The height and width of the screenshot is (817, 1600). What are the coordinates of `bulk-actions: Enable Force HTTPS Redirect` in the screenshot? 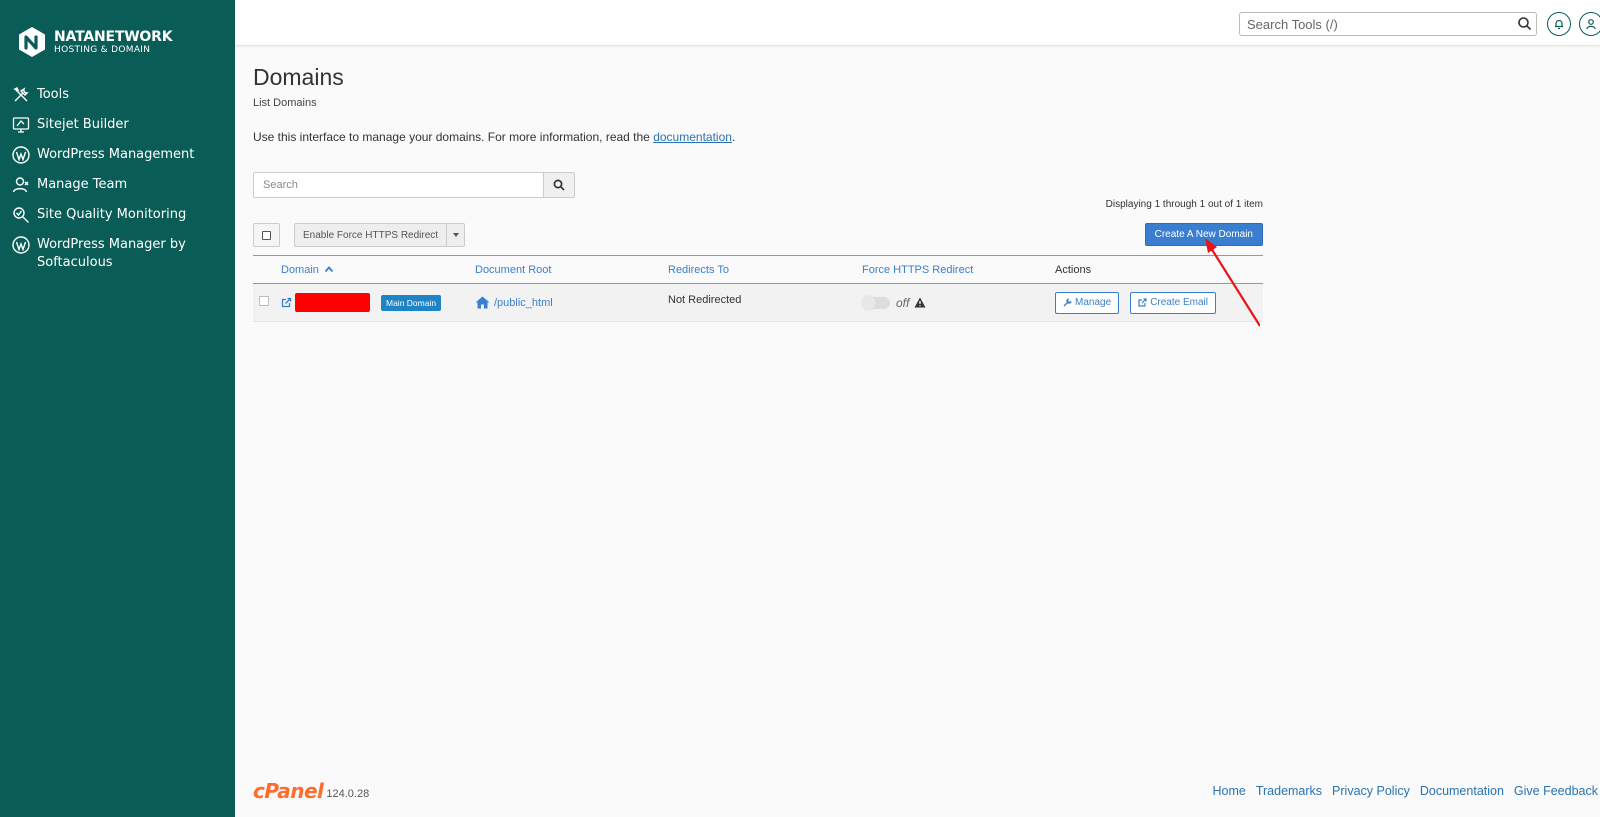 It's located at (359, 235).